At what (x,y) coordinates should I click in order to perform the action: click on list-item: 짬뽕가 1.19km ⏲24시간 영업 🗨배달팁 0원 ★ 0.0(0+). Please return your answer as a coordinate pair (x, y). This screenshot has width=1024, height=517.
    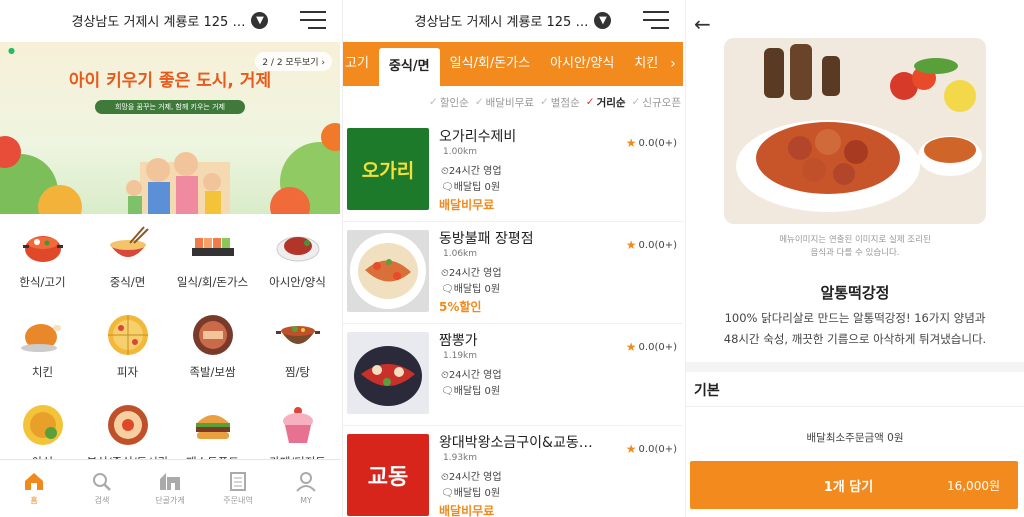
    Looking at the image, I should click on (513, 375).